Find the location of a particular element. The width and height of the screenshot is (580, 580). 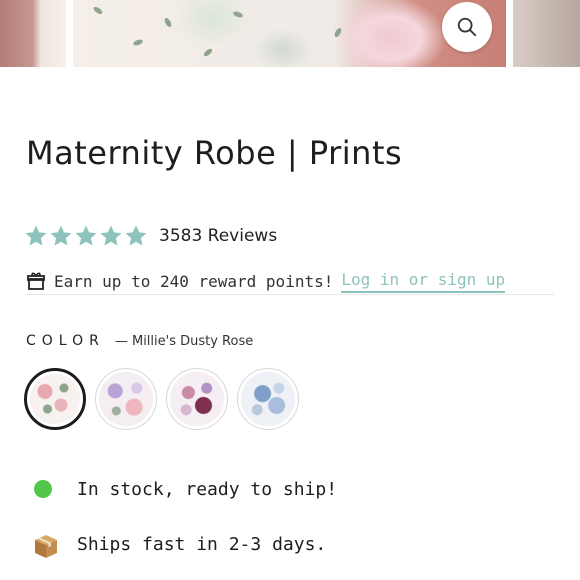

color-selector-header: COLOR — Millie's Dusty Rose is located at coordinates (139, 341).